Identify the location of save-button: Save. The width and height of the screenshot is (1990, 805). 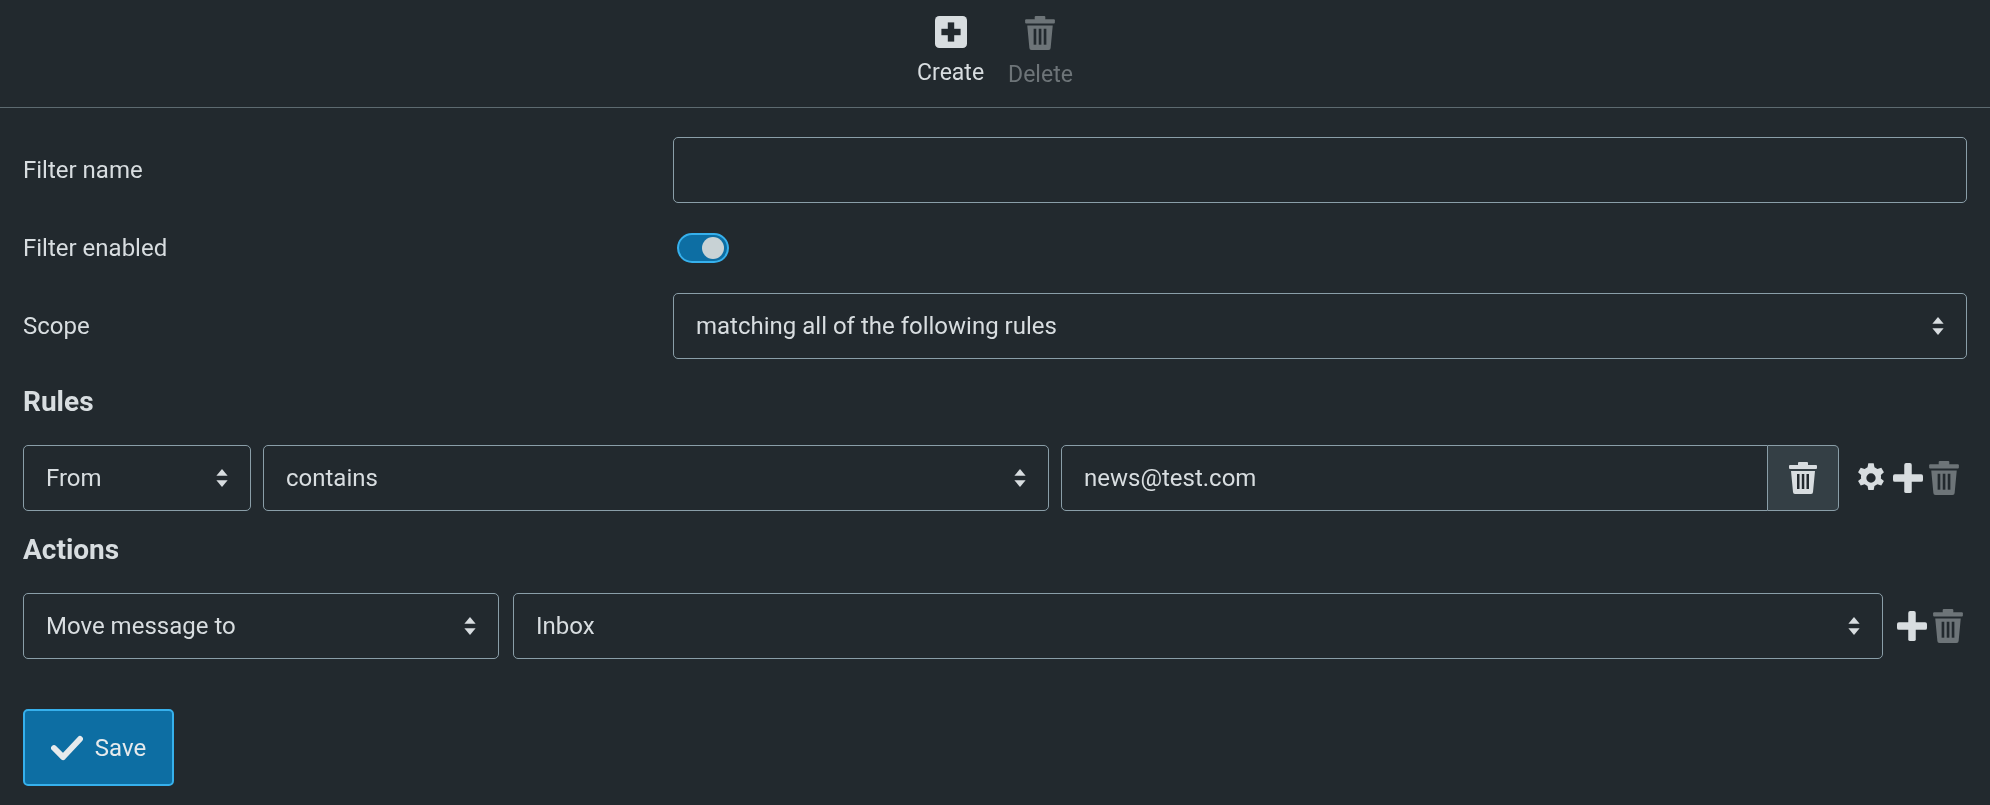
(98, 747).